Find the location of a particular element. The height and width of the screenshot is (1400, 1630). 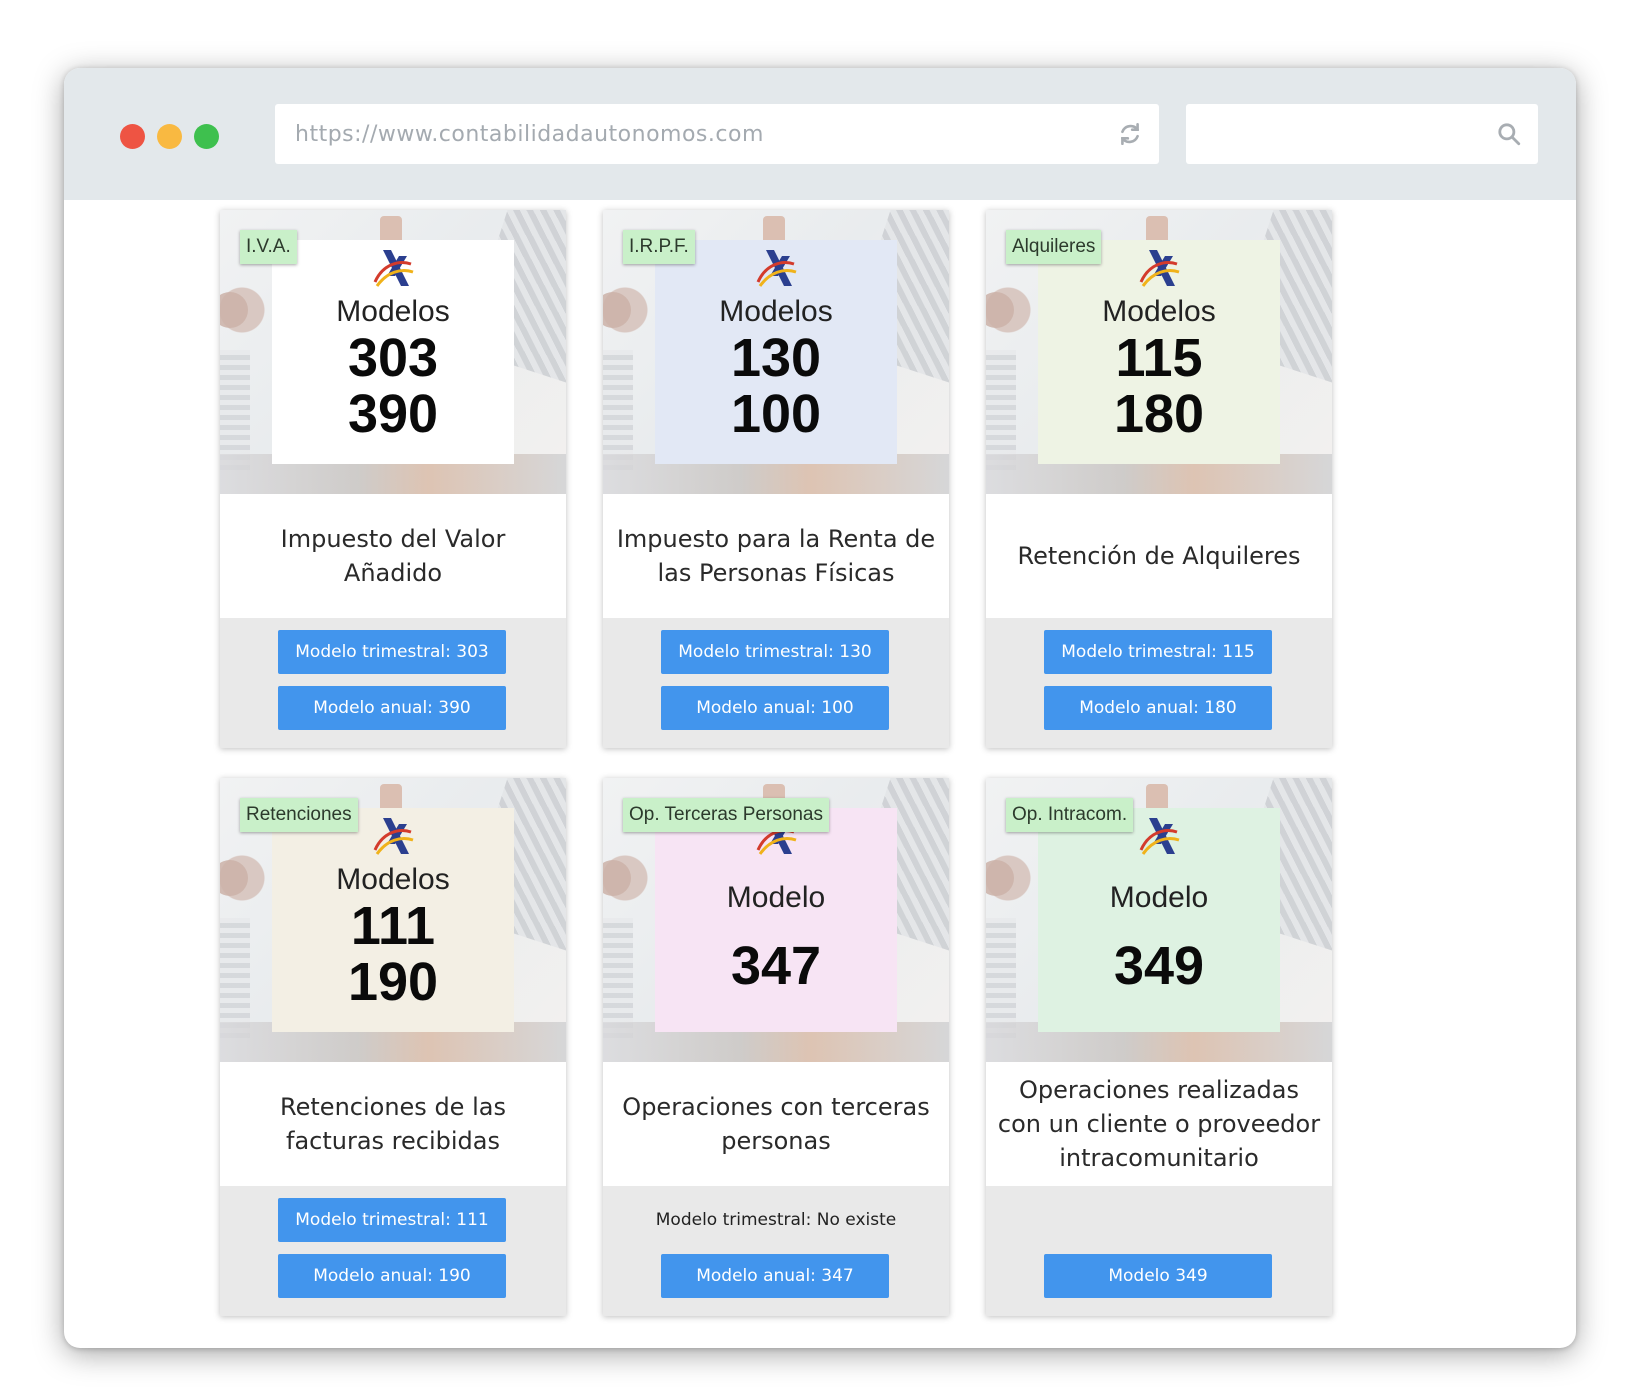

close-window-button is located at coordinates (132, 136).